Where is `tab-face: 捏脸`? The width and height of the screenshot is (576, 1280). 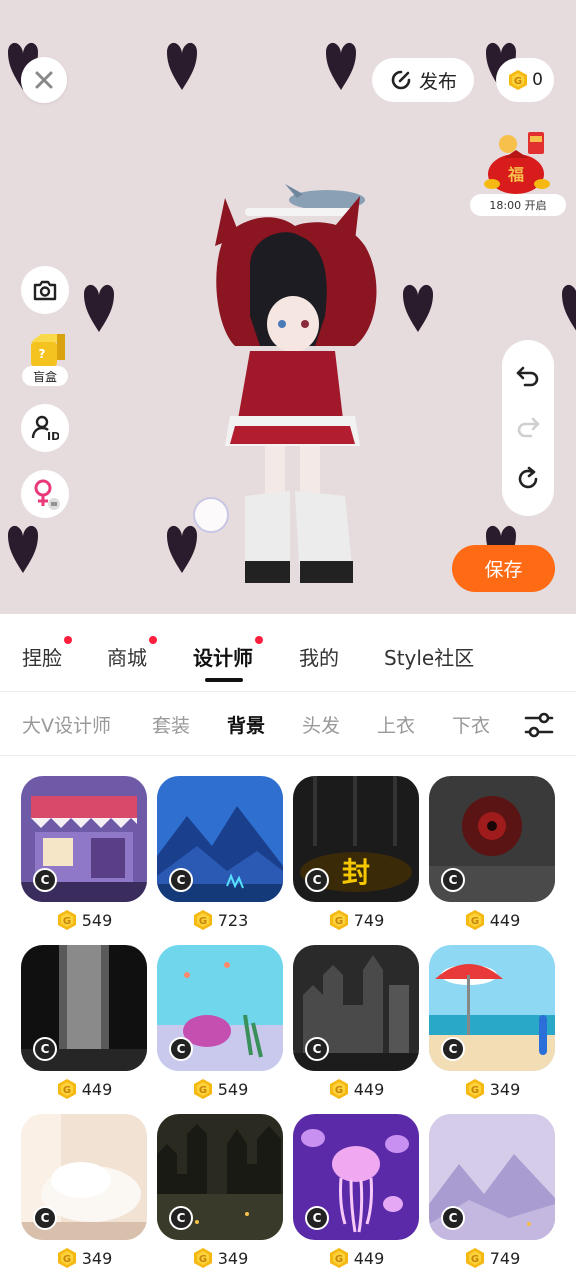 tab-face: 捏脸 is located at coordinates (47, 653).